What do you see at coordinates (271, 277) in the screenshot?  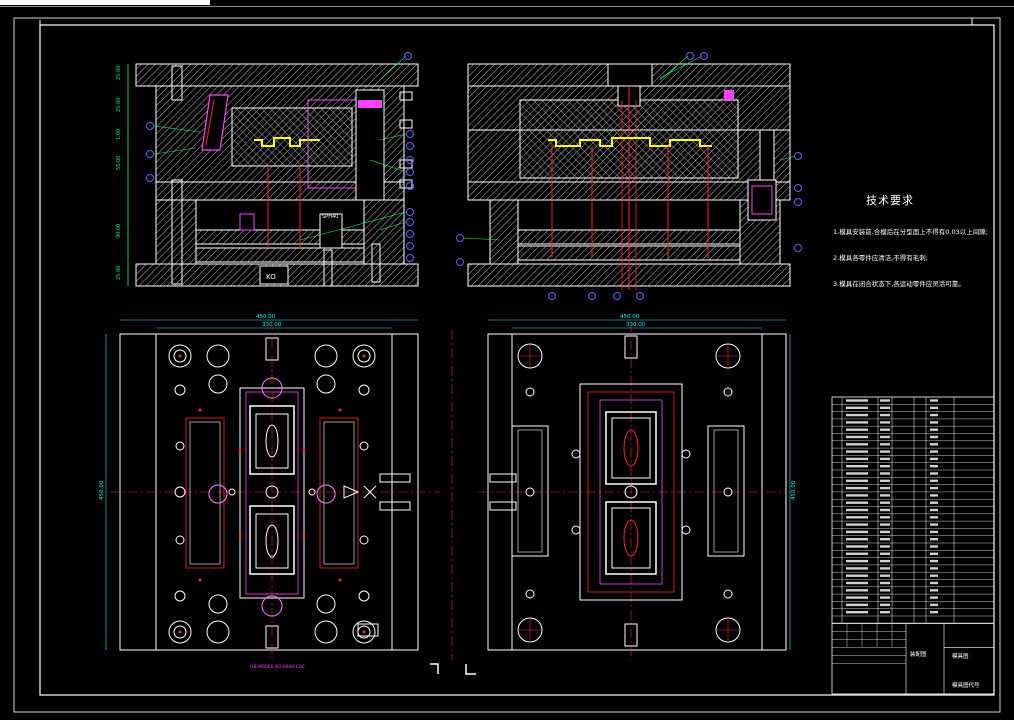 I see `svg-text: KO` at bounding box center [271, 277].